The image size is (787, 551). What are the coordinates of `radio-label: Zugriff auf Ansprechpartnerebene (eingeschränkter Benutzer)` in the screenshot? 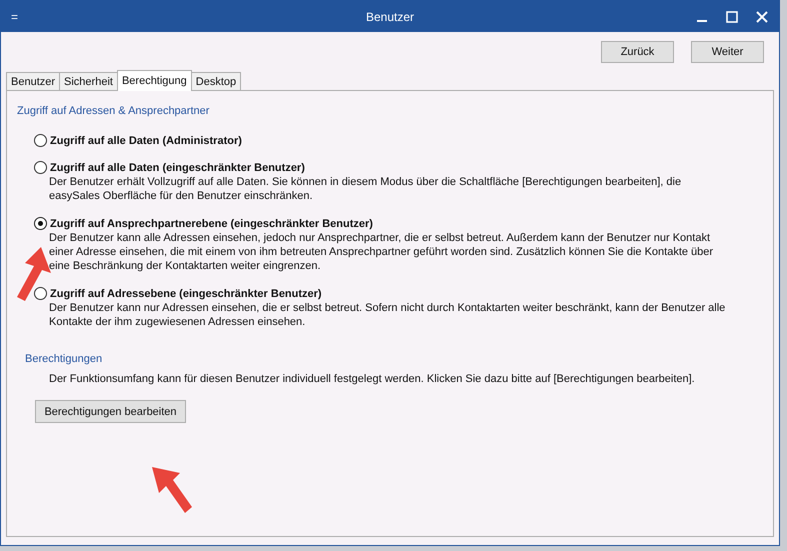 It's located at (211, 224).